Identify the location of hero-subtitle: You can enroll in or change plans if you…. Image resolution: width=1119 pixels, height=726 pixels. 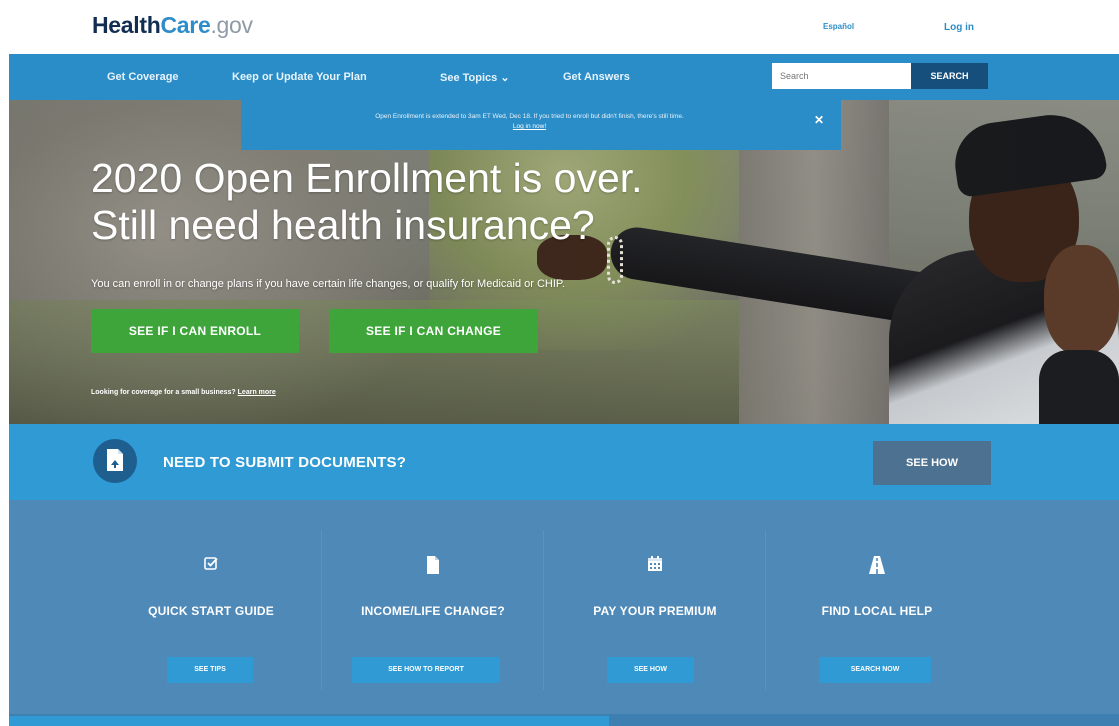
(328, 284).